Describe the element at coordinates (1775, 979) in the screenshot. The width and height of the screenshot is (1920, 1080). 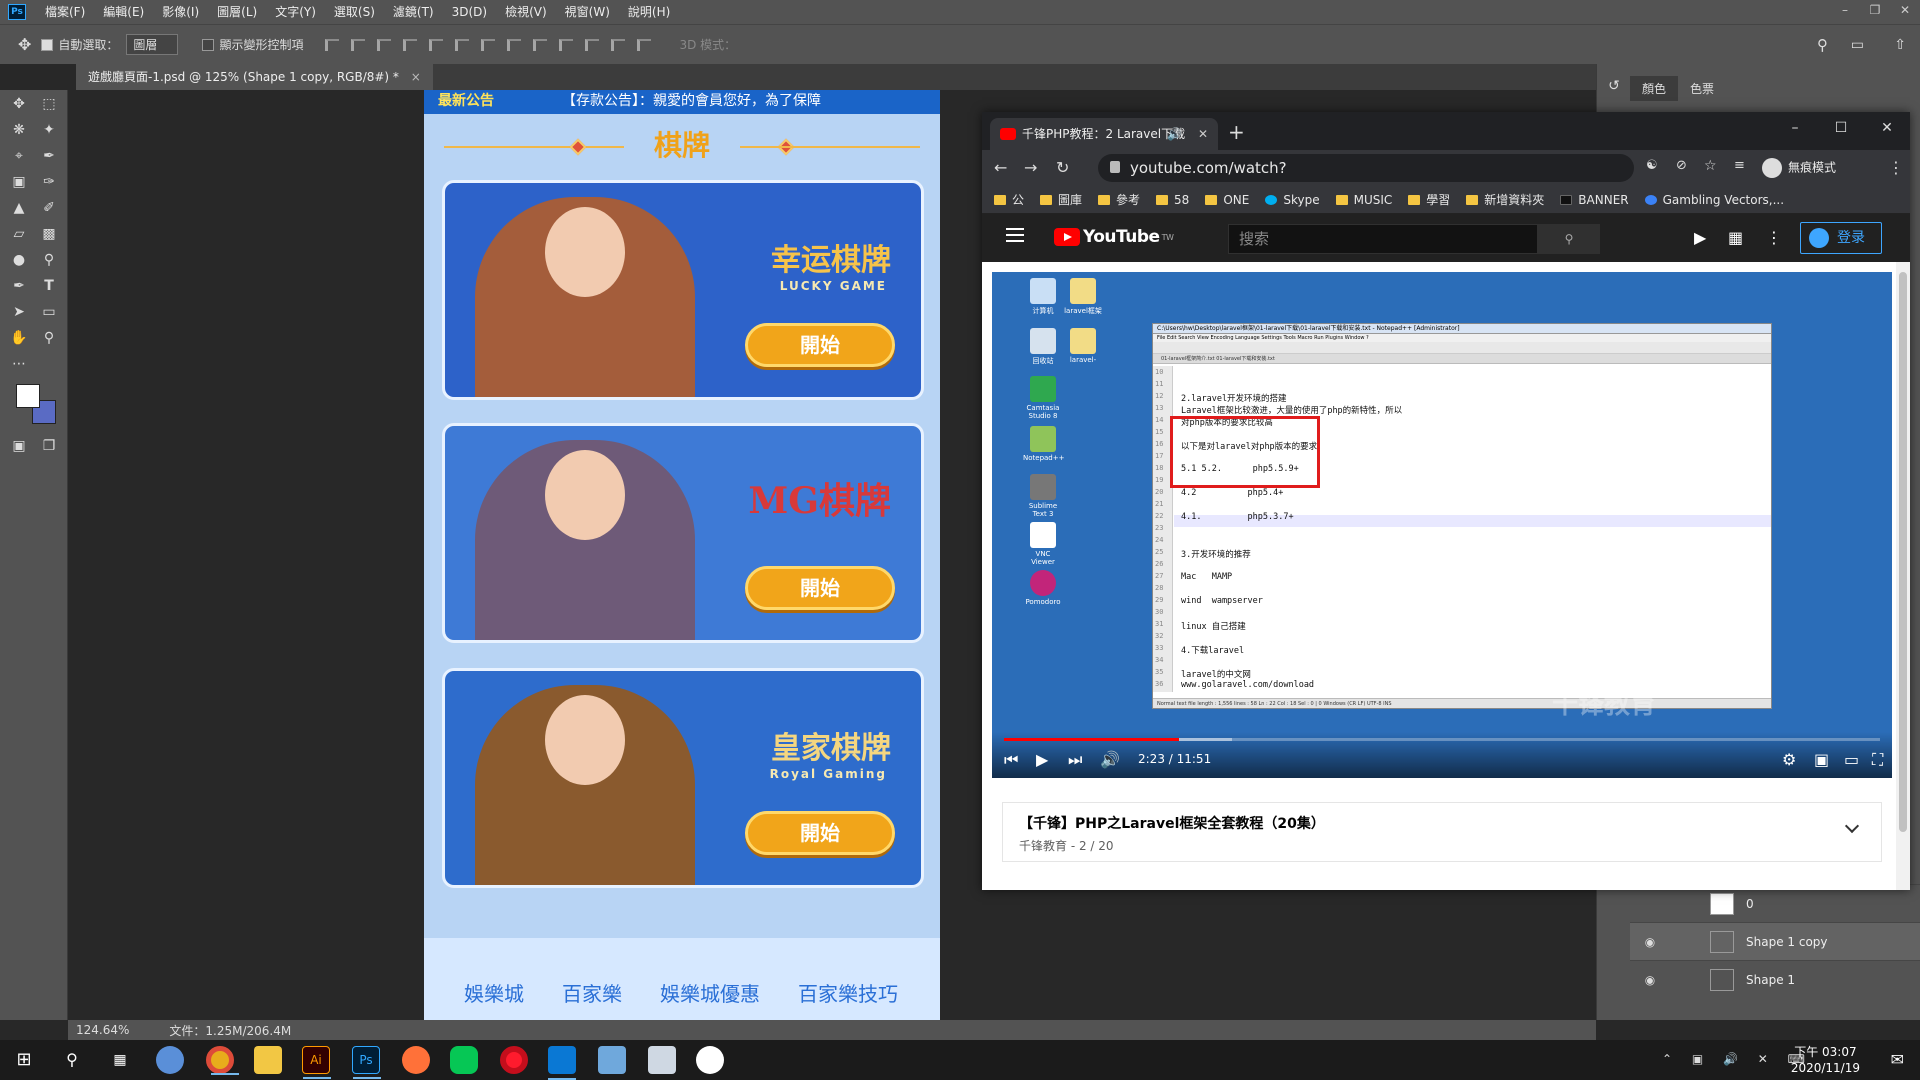
I see `layer-row: ◉ Shape 1` at that location.